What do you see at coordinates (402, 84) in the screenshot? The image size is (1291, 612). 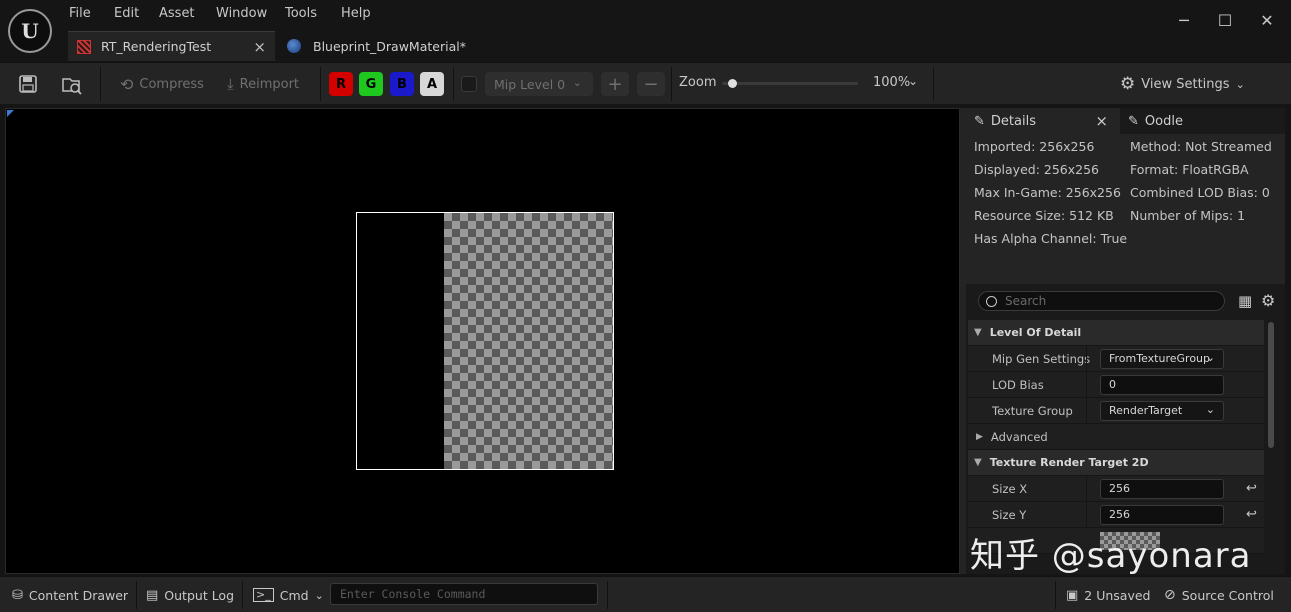 I see `channel-b-button: B` at bounding box center [402, 84].